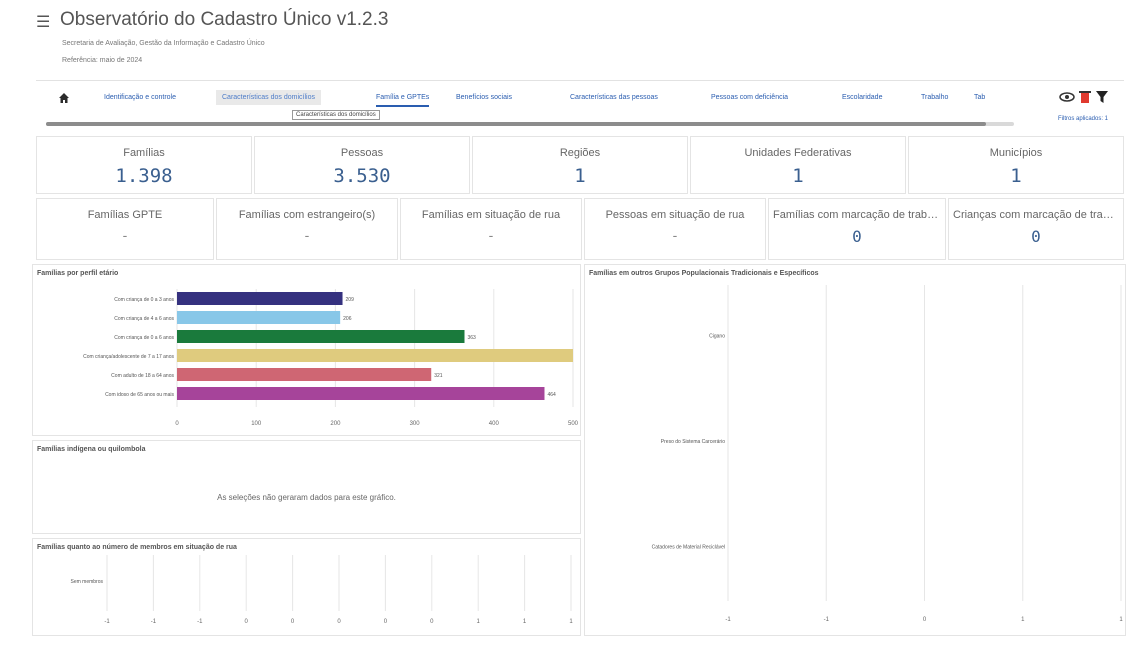 Image resolution: width=1132 pixels, height=647 pixels. What do you see at coordinates (86, 582) in the screenshot?
I see `category-label: Sem membros` at bounding box center [86, 582].